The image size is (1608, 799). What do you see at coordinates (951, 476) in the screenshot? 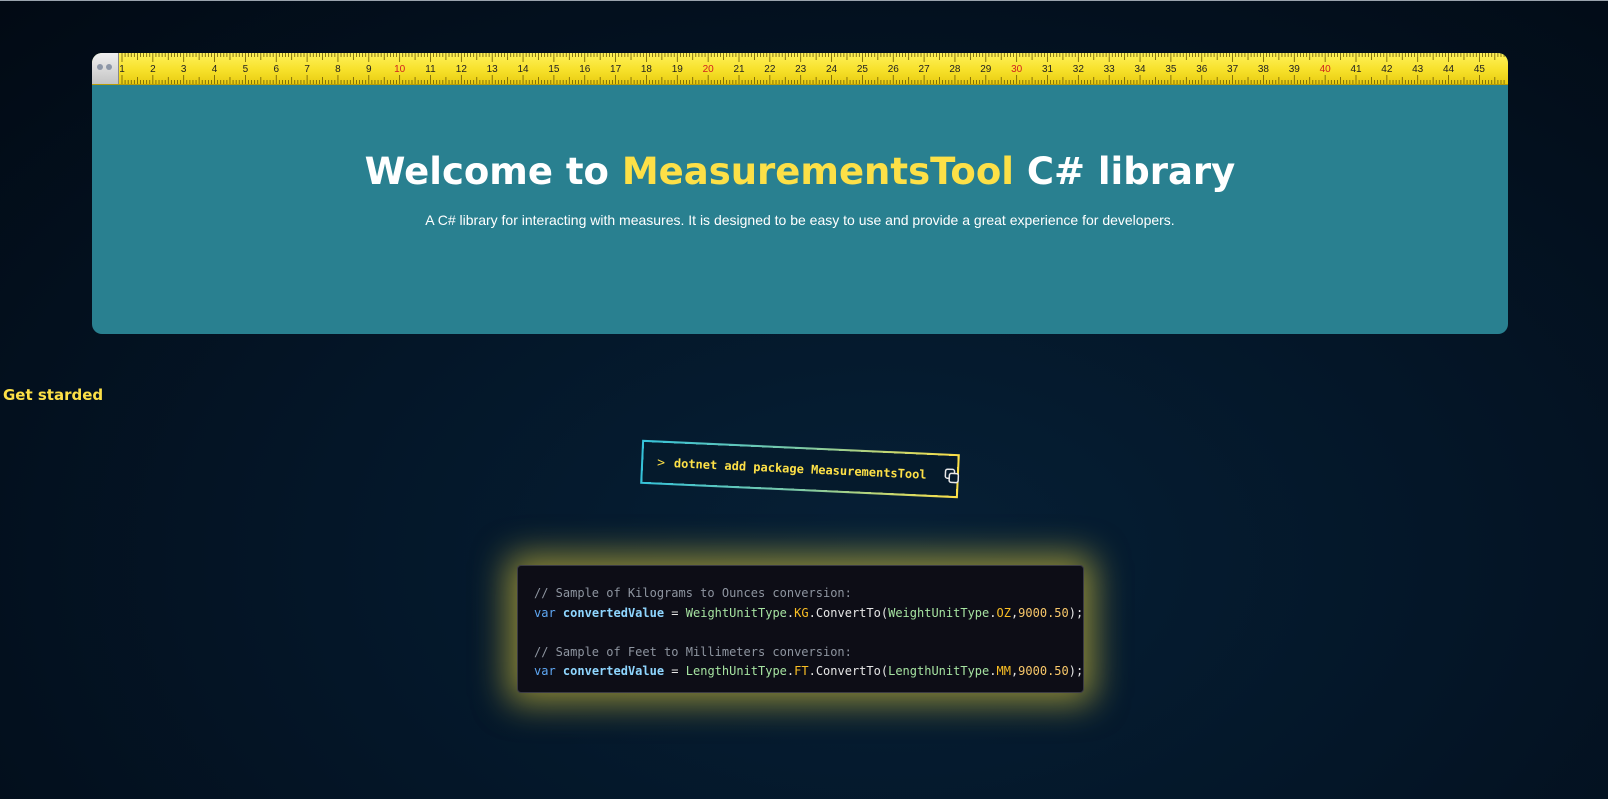
I see `copy-icon` at bounding box center [951, 476].